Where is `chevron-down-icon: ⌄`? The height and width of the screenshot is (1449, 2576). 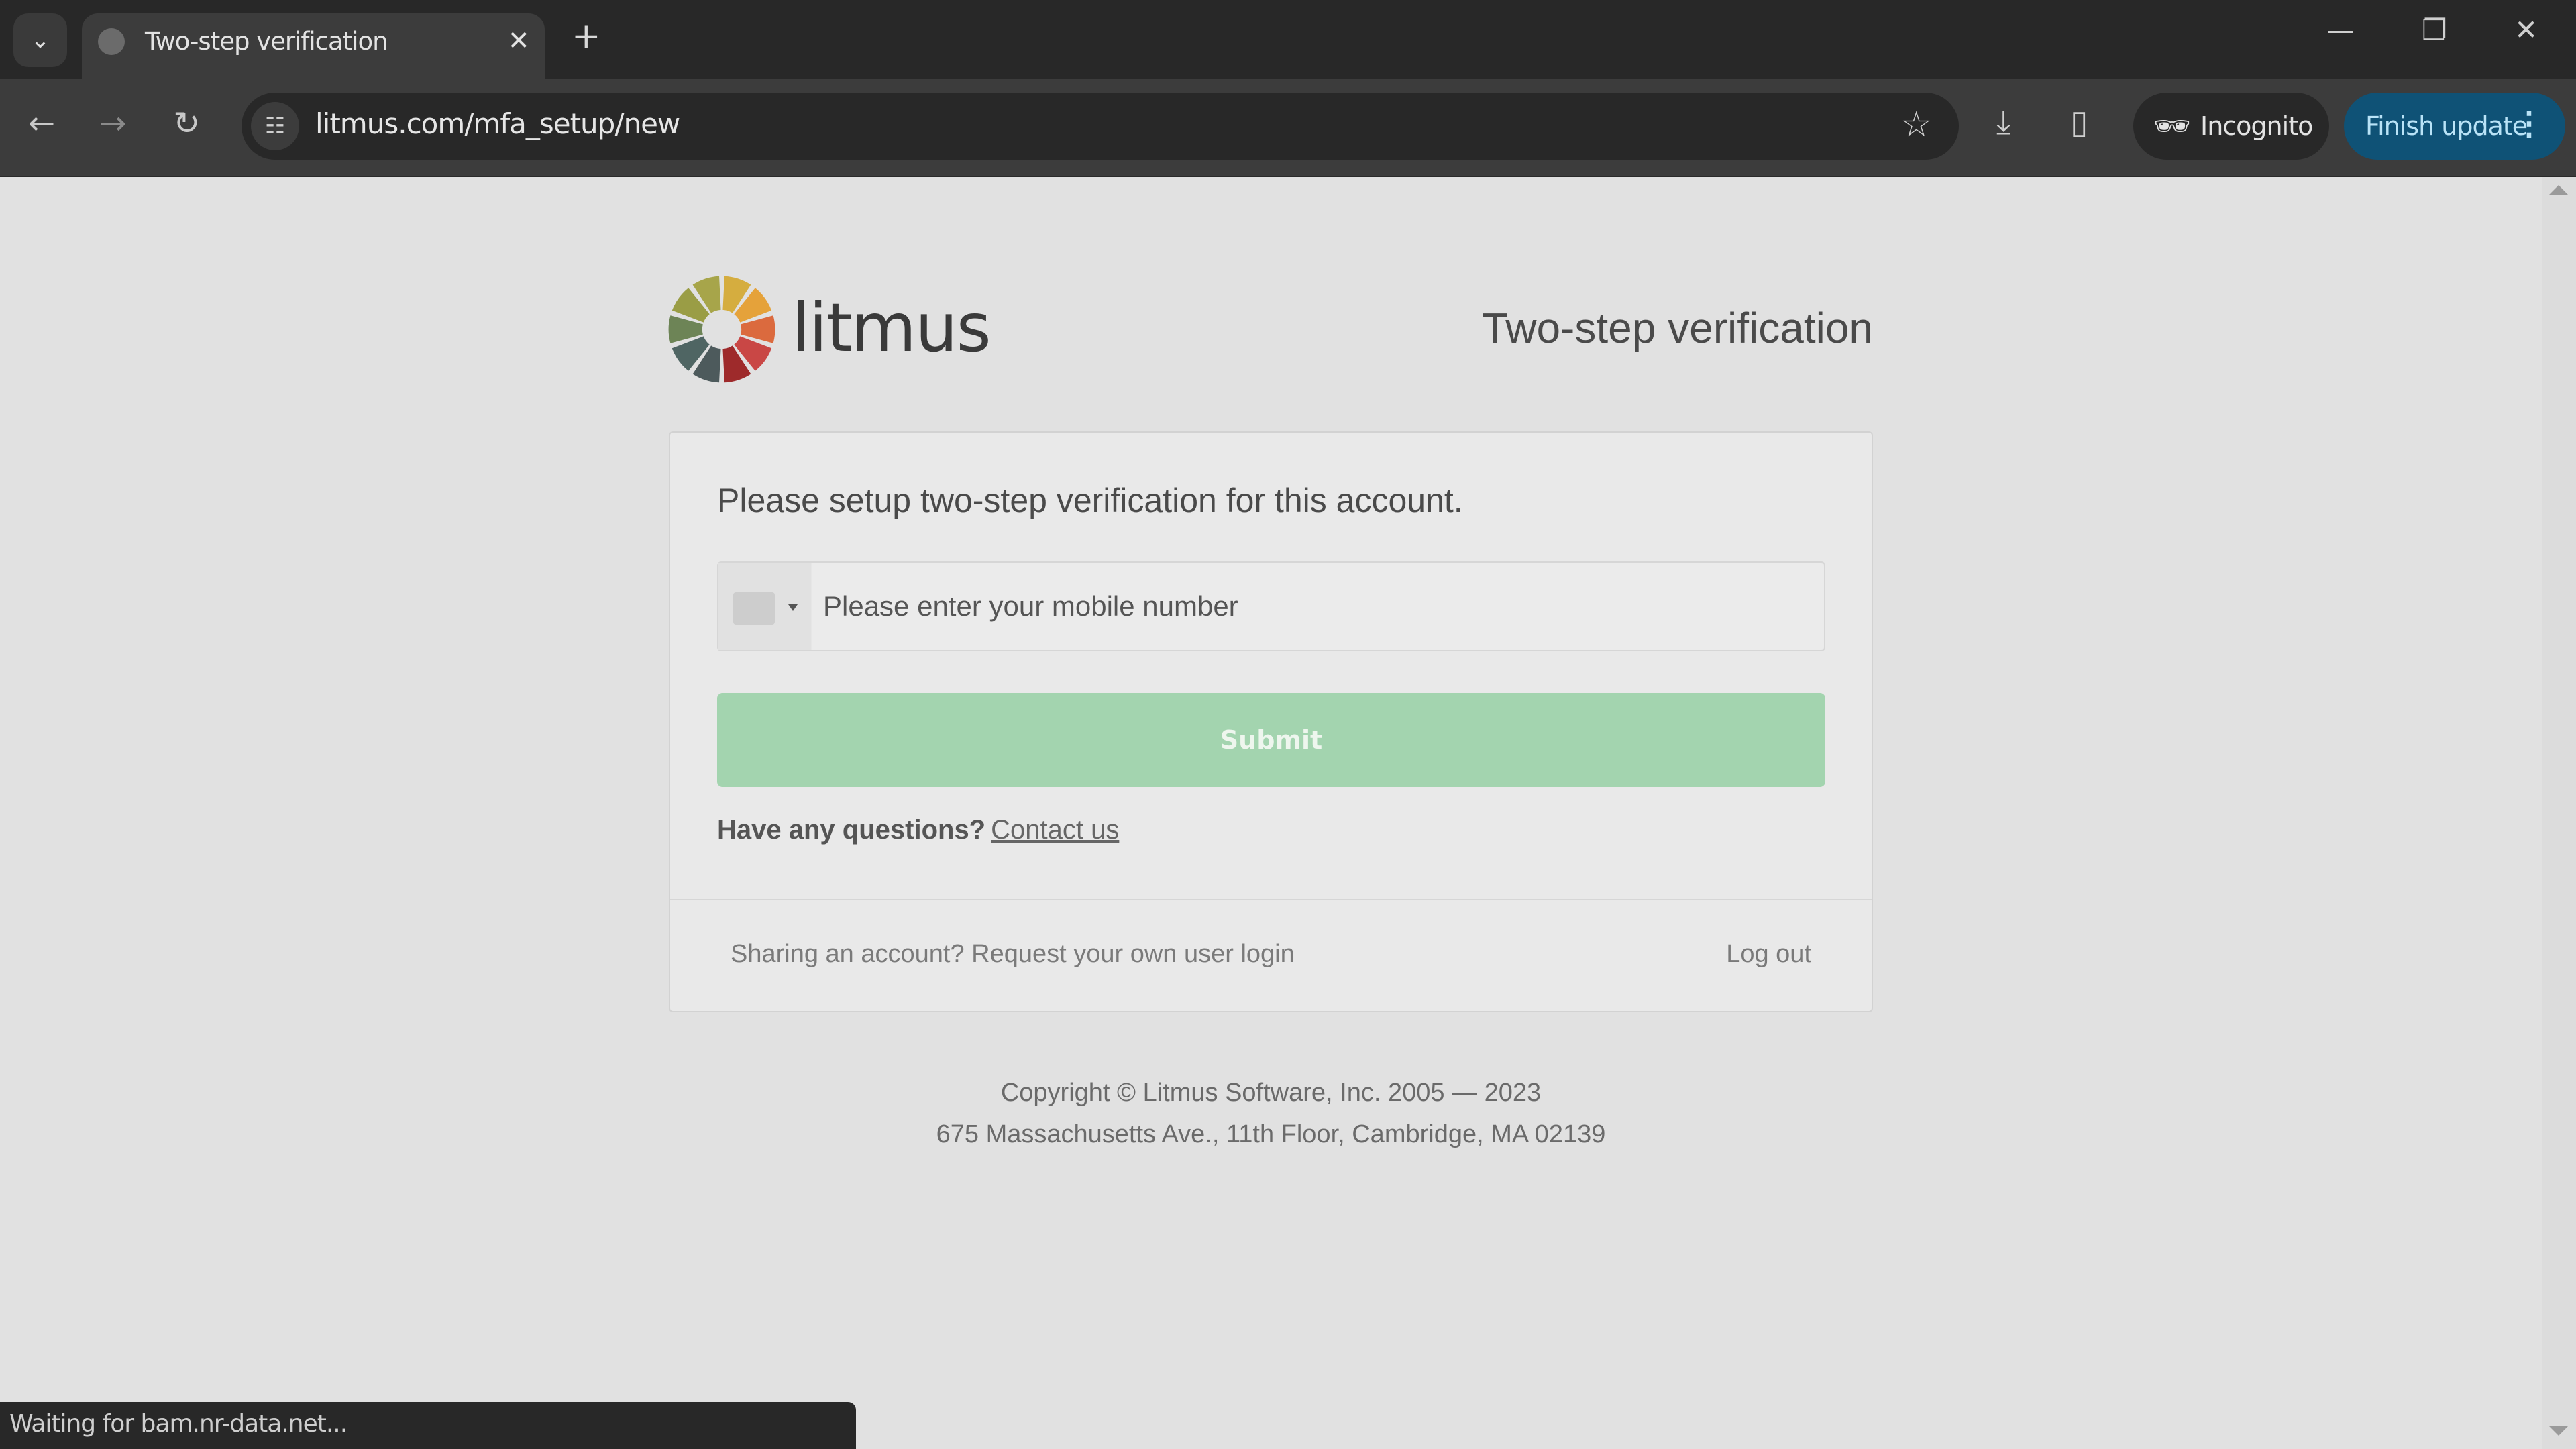
chevron-down-icon: ⌄ is located at coordinates (40, 40).